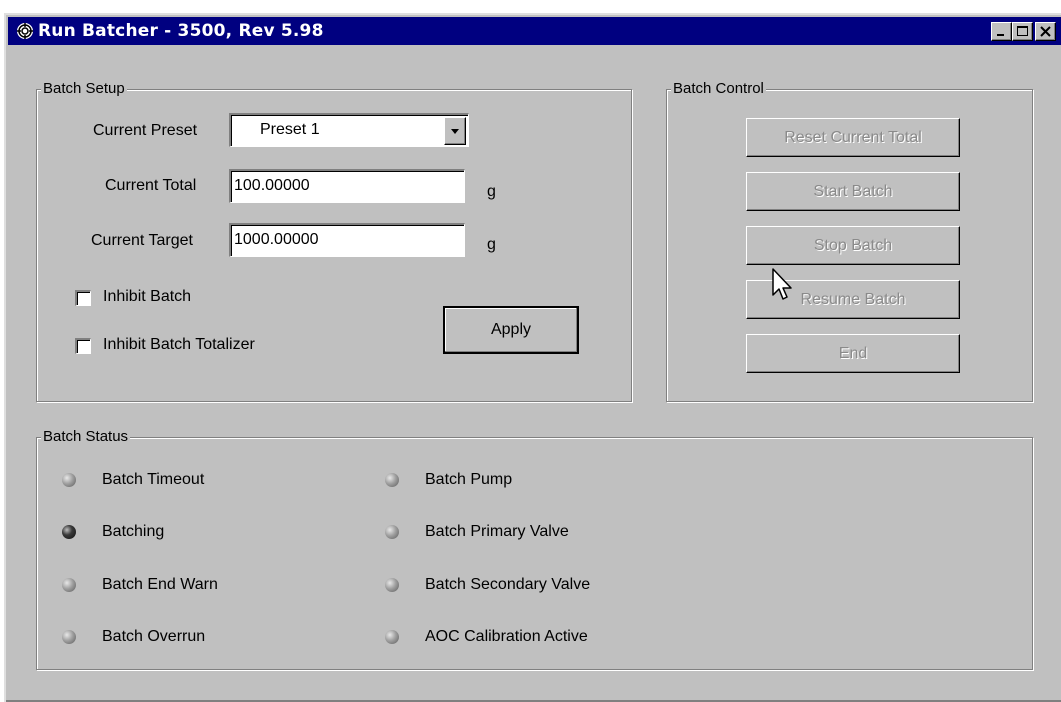 The image size is (1061, 702). What do you see at coordinates (69, 532) in the screenshot?
I see `batching-led-icon` at bounding box center [69, 532].